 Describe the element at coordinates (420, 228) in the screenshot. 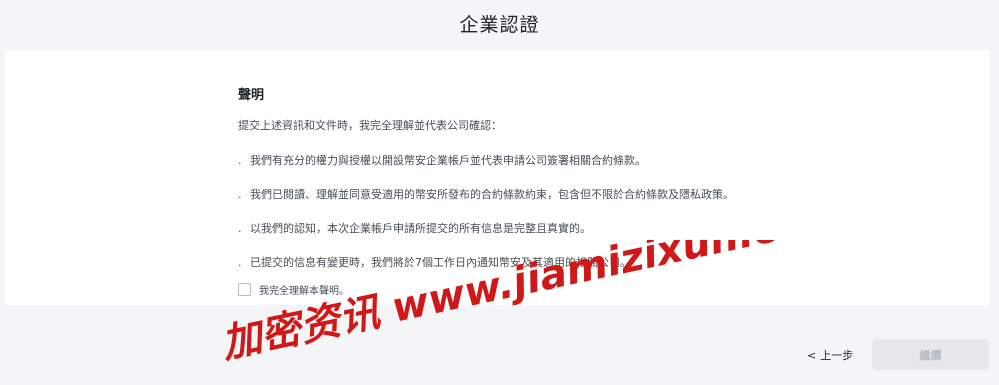

I see `clause-text: 以我們的認知，本次企業帳戶申請所提交的所有信息是完整且真實的。` at that location.